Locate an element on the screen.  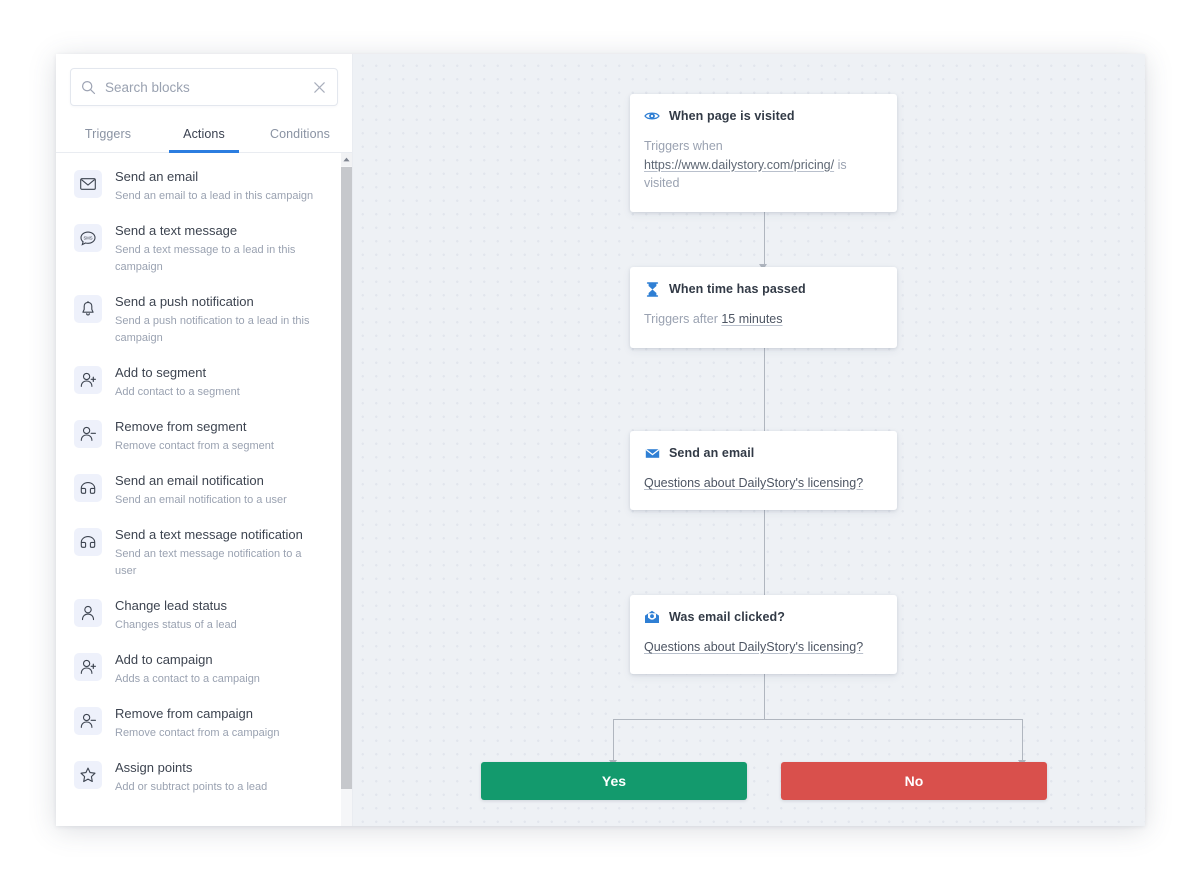
tab-actions: Actions is located at coordinates (204, 135).